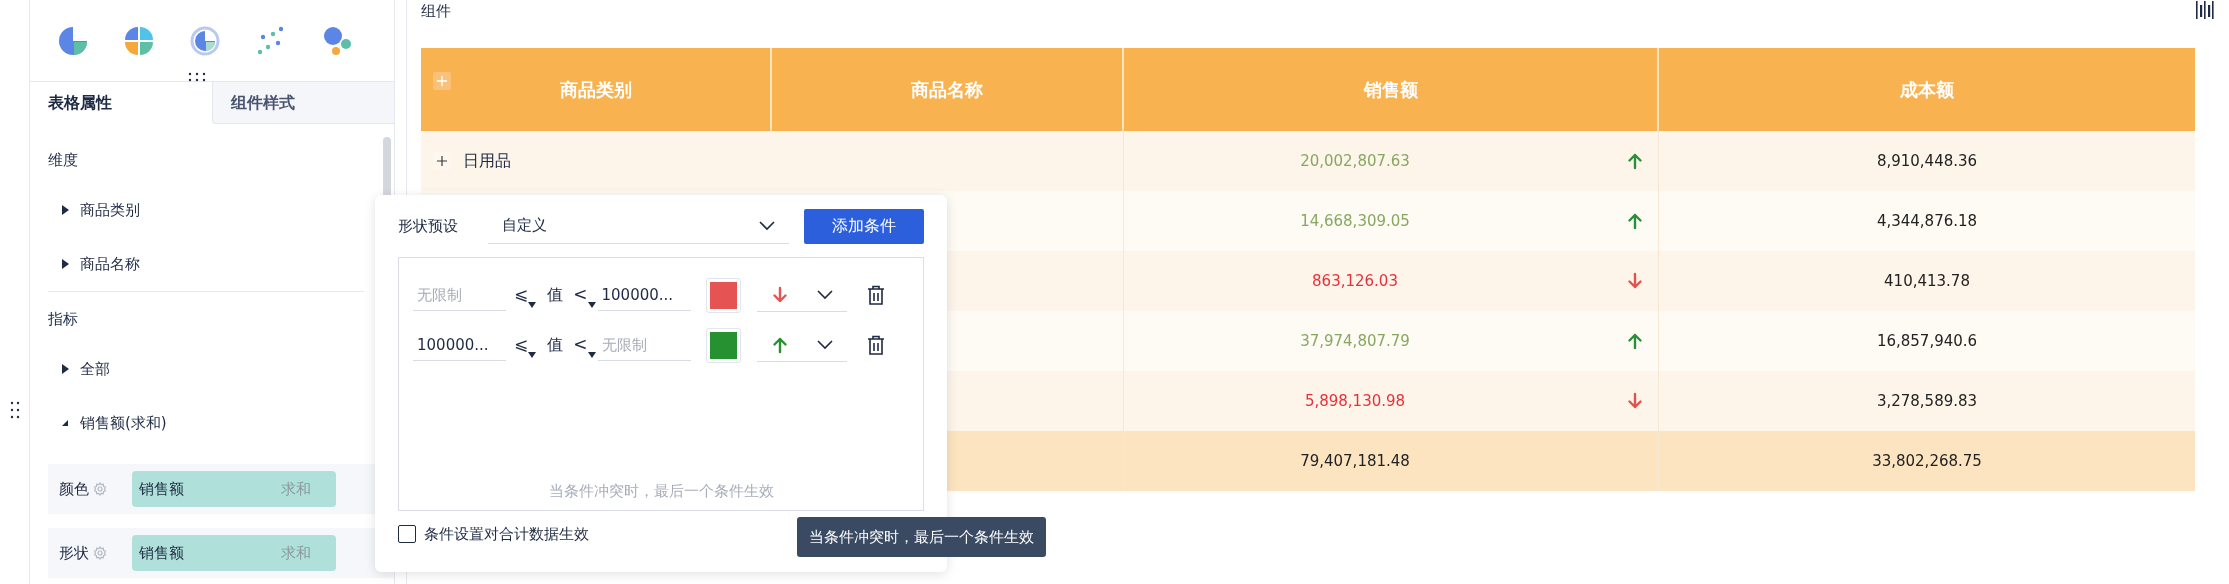 The height and width of the screenshot is (584, 2229). Describe the element at coordinates (1927, 461) in the screenshot. I see `table-cell-text: 33,802,268.75` at that location.